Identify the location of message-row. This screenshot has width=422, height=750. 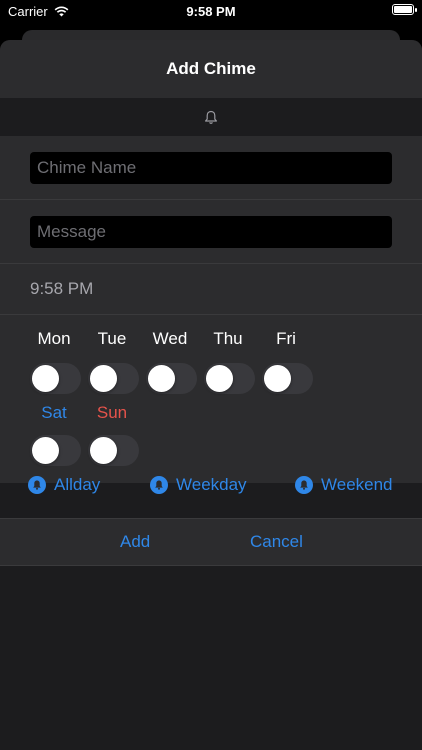
(211, 232).